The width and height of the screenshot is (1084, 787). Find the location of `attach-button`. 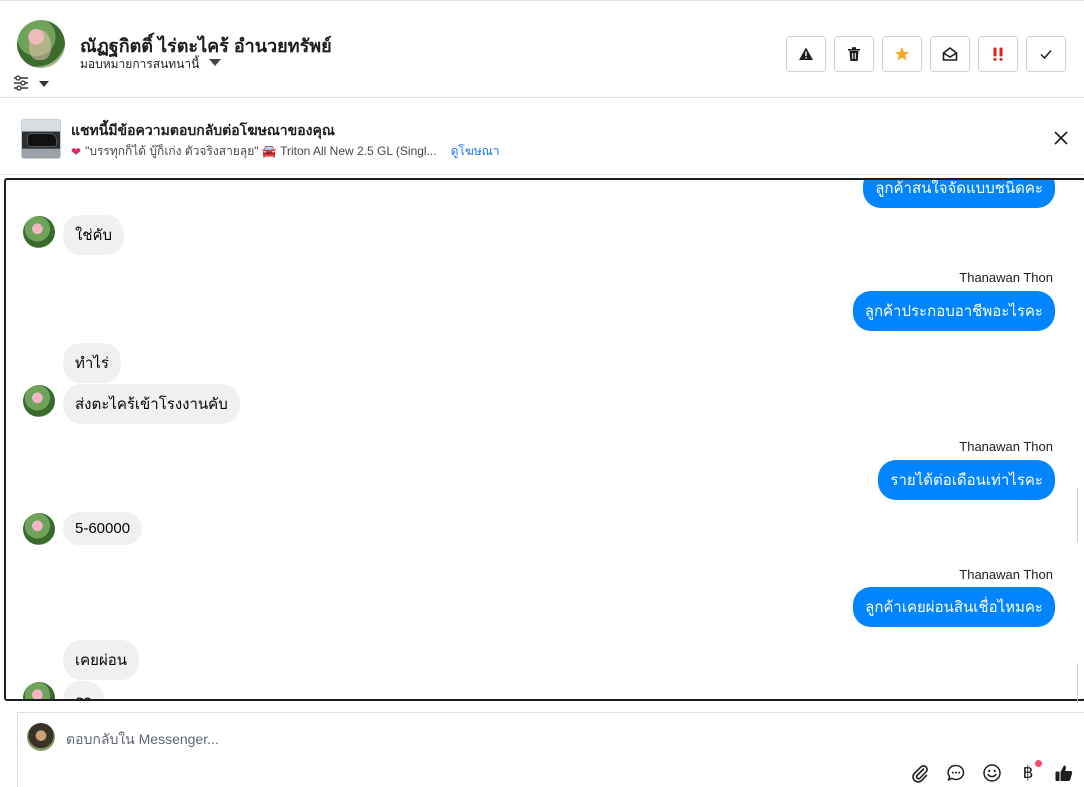

attach-button is located at coordinates (920, 773).